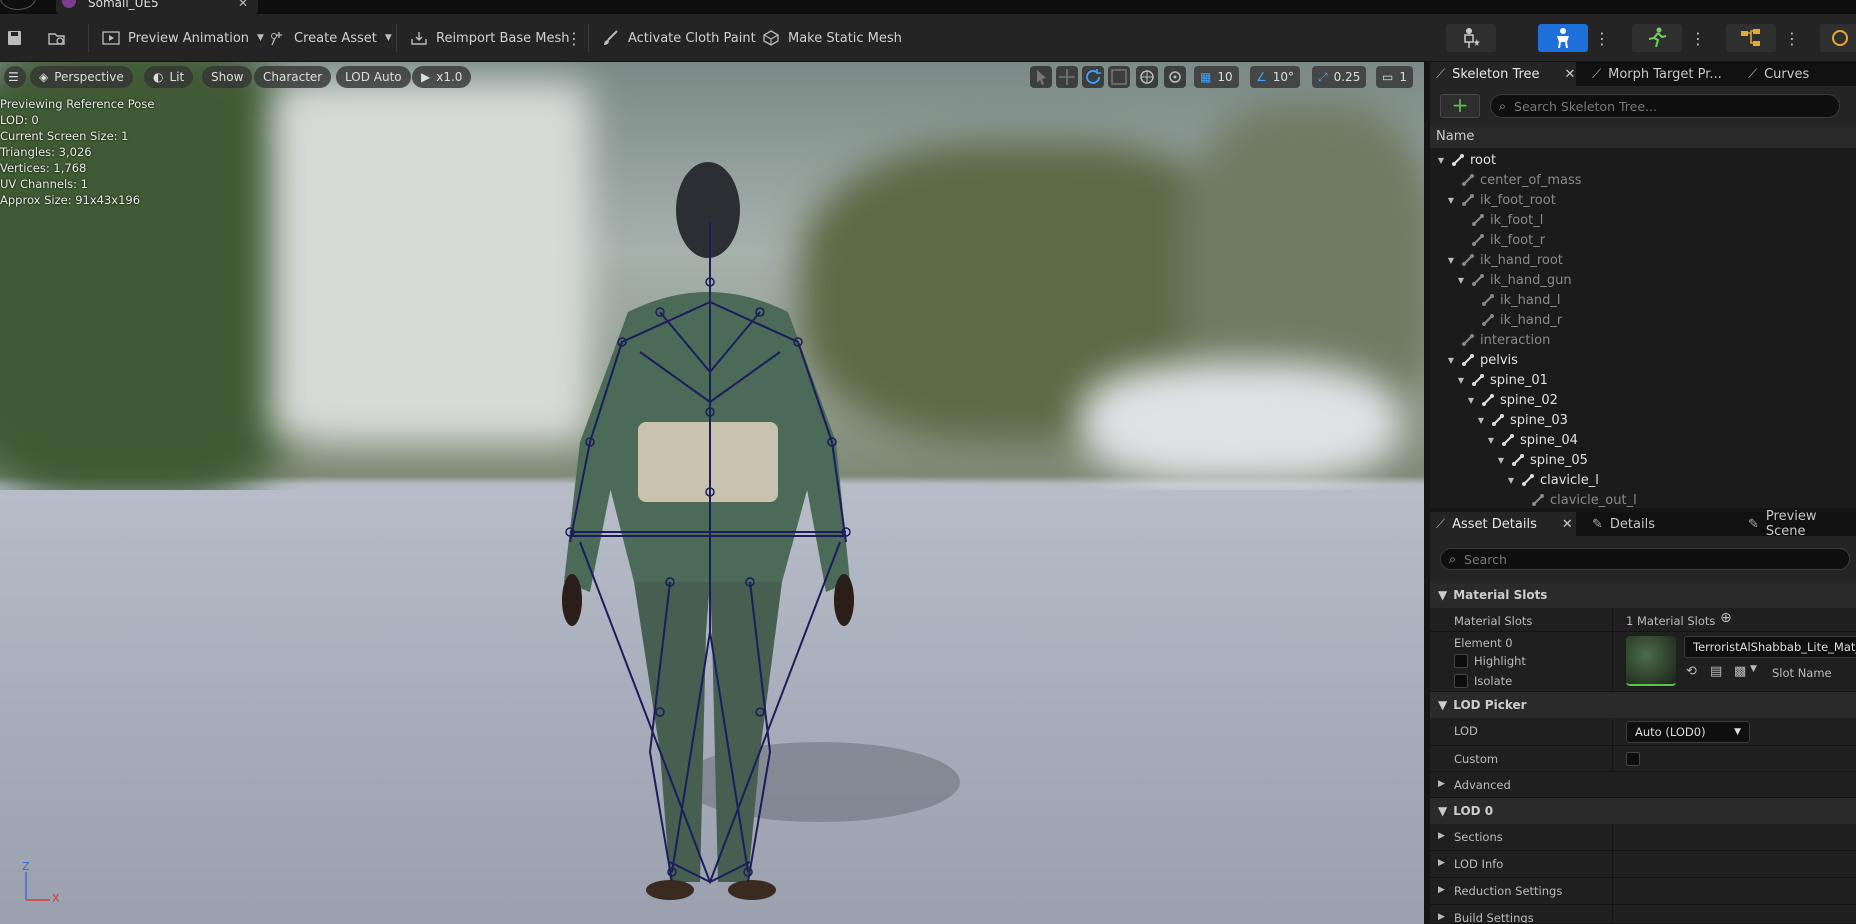  Describe the element at coordinates (1506, 180) in the screenshot. I see `tree-row-center-of-mass: center_of_mass` at that location.